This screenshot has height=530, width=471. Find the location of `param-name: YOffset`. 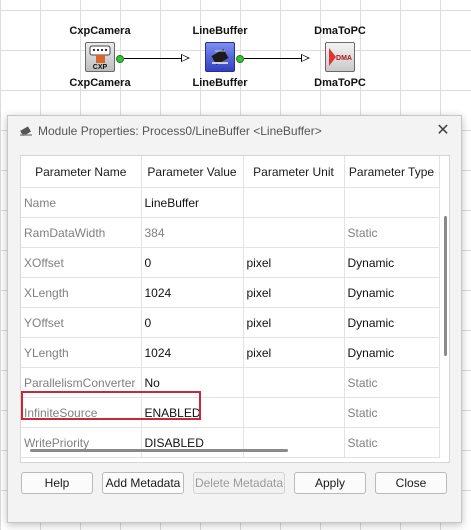

param-name: YOffset is located at coordinates (81, 322).